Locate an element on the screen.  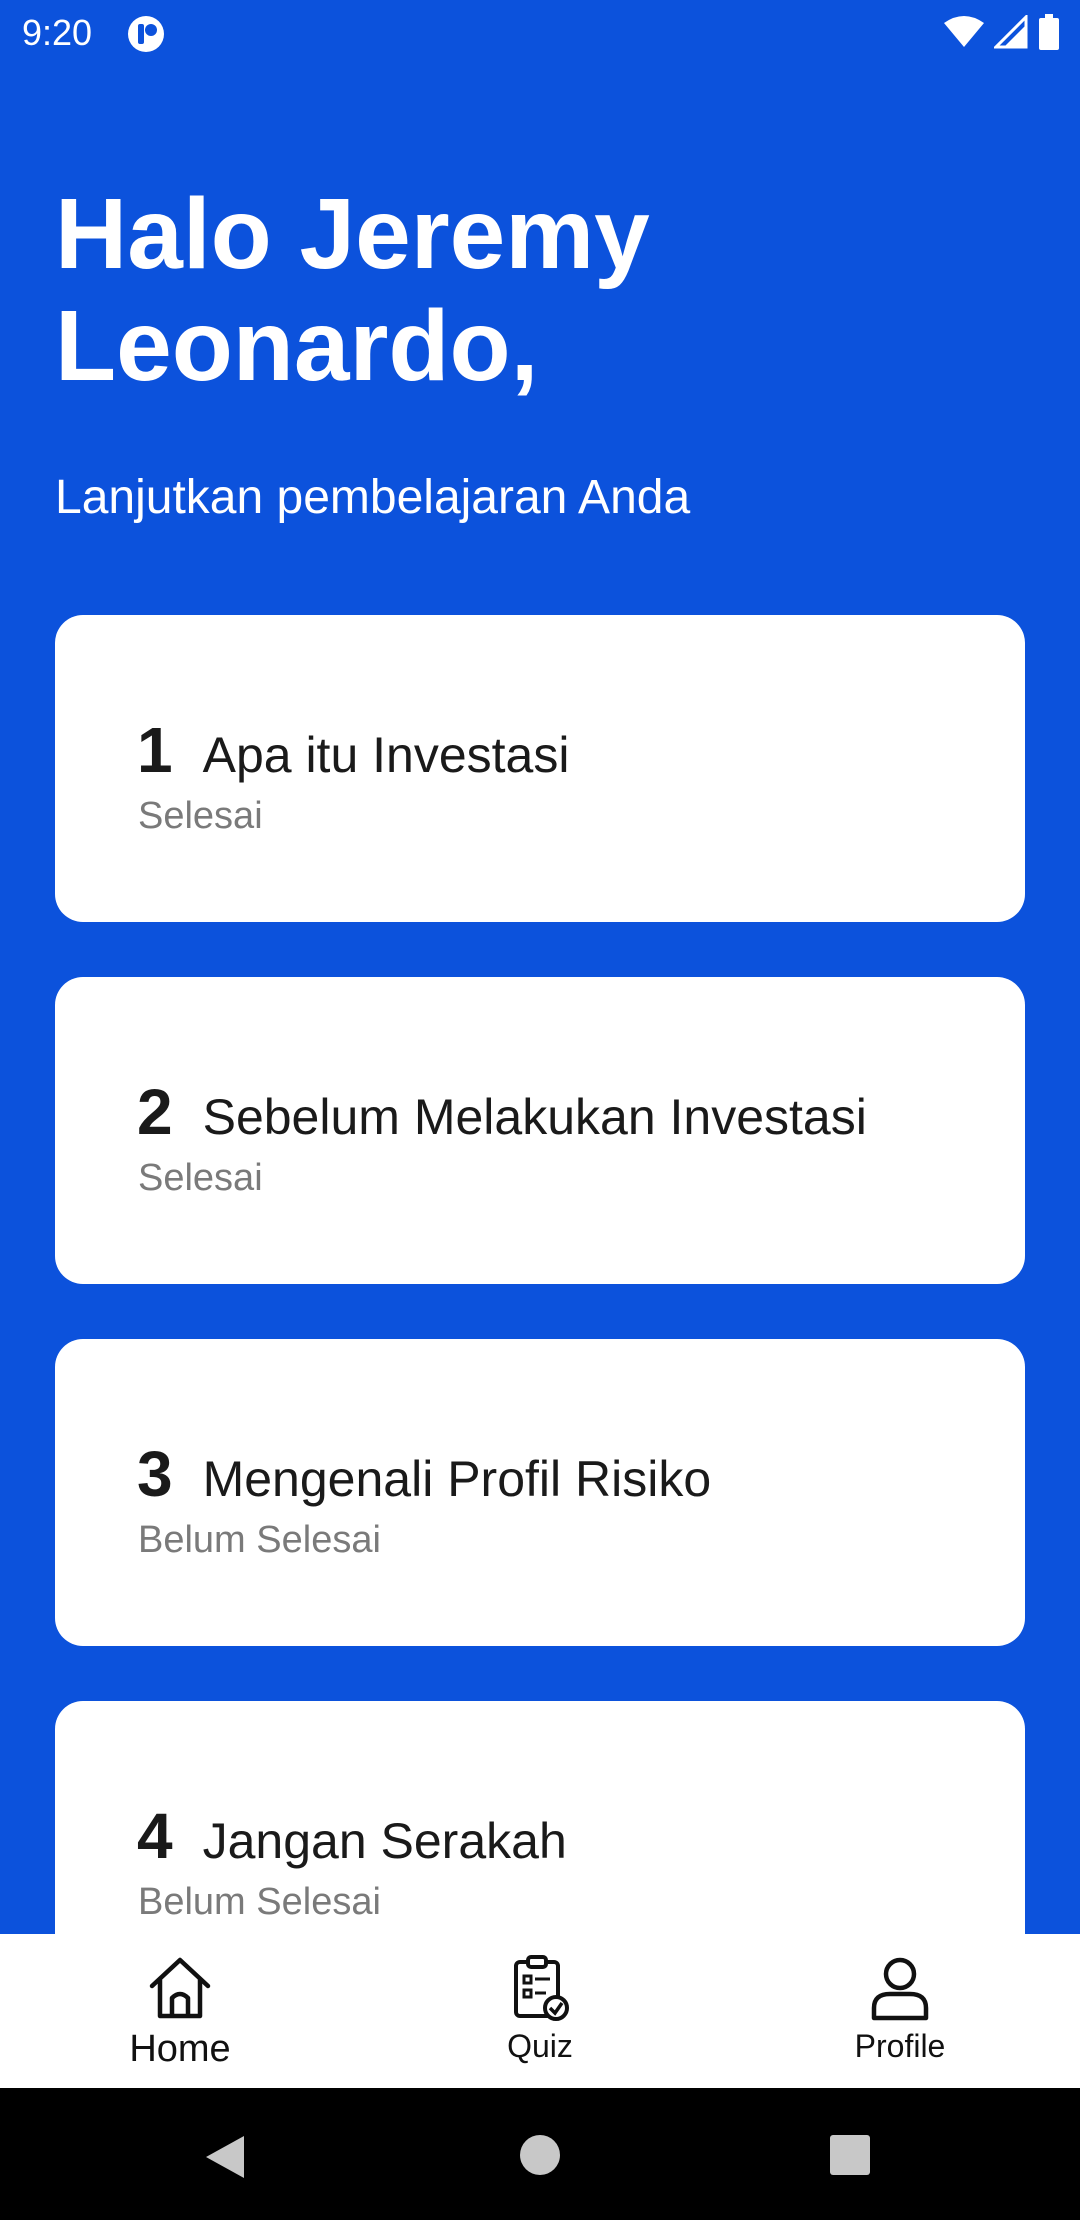
lesson-title: Sebelum Melakukan Investasi is located at coordinates (534, 1117).